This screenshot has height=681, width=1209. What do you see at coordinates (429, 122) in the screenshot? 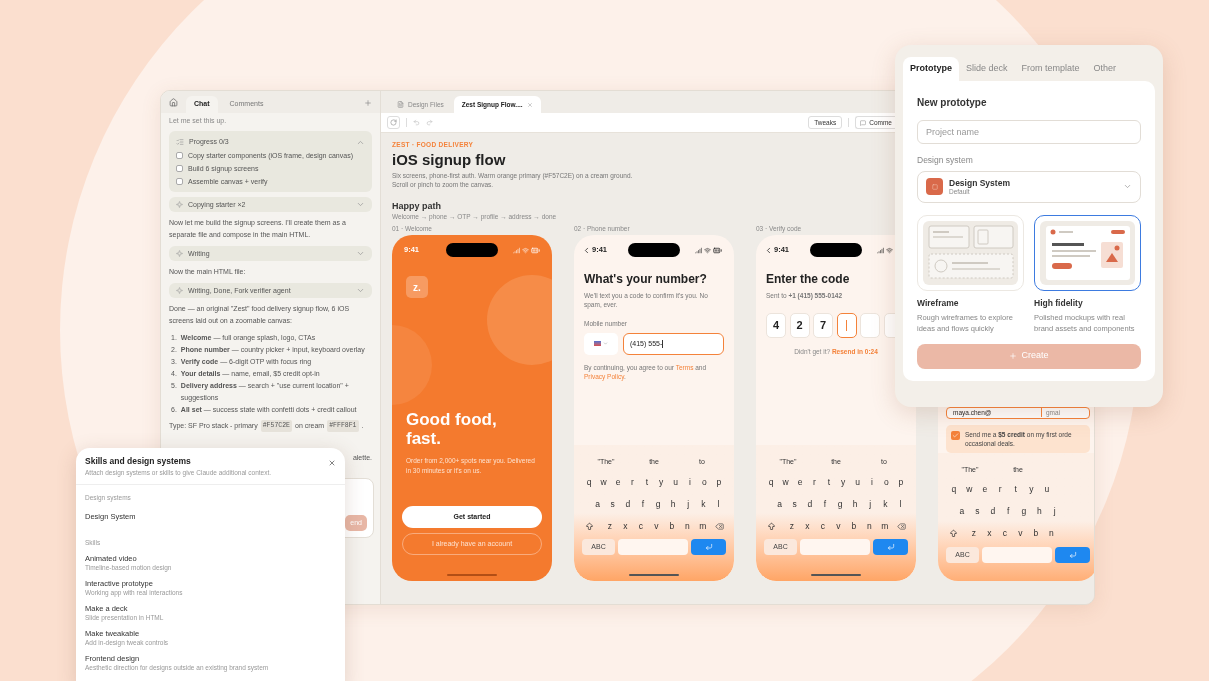
I see `redo-icon` at bounding box center [429, 122].